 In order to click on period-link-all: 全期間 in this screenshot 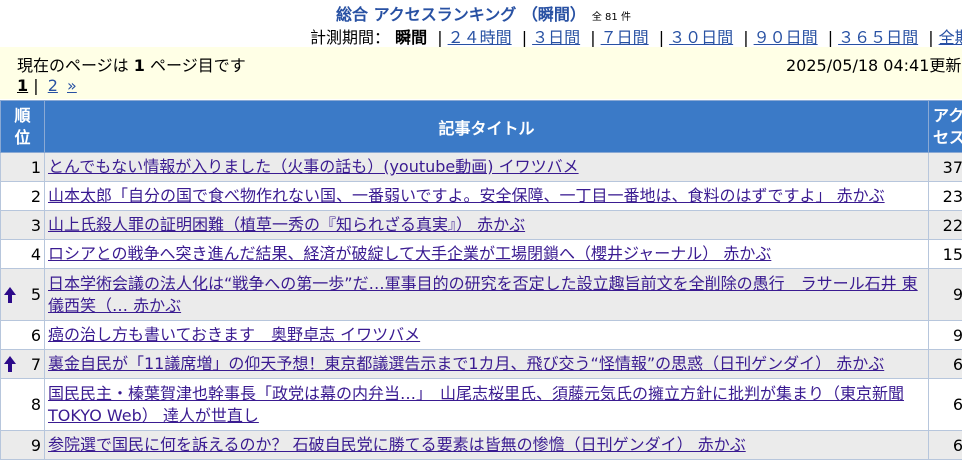, I will do `click(950, 37)`.